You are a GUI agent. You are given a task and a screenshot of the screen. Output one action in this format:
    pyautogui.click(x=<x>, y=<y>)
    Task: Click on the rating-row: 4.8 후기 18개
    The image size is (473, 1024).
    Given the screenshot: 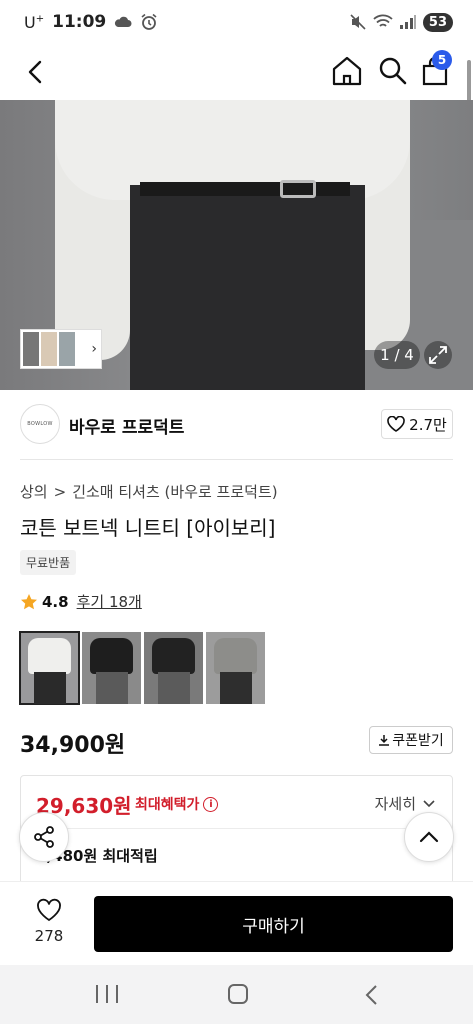 What is the action you would take?
    pyautogui.click(x=81, y=601)
    